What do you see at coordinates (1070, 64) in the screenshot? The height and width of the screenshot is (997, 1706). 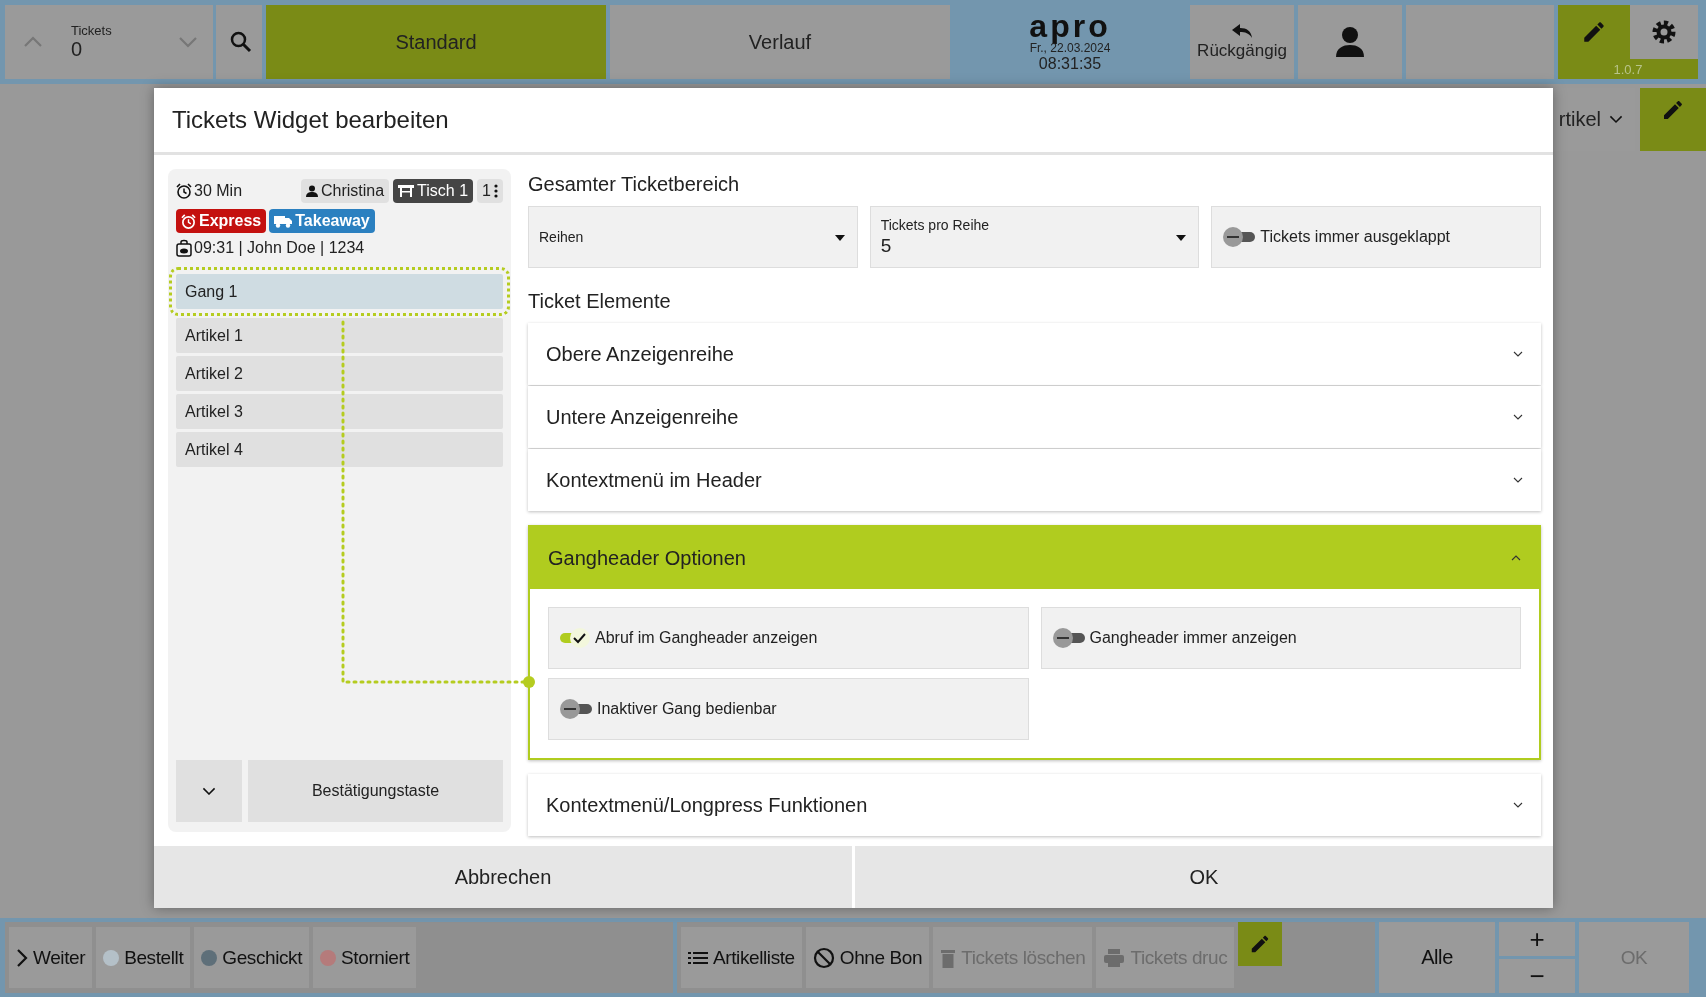 I see `time-text: 08:31:35` at bounding box center [1070, 64].